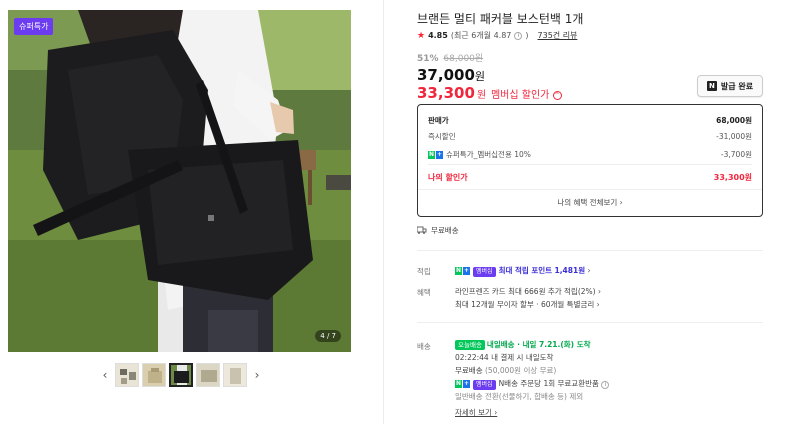  I want to click on column-divider, so click(383, 212).